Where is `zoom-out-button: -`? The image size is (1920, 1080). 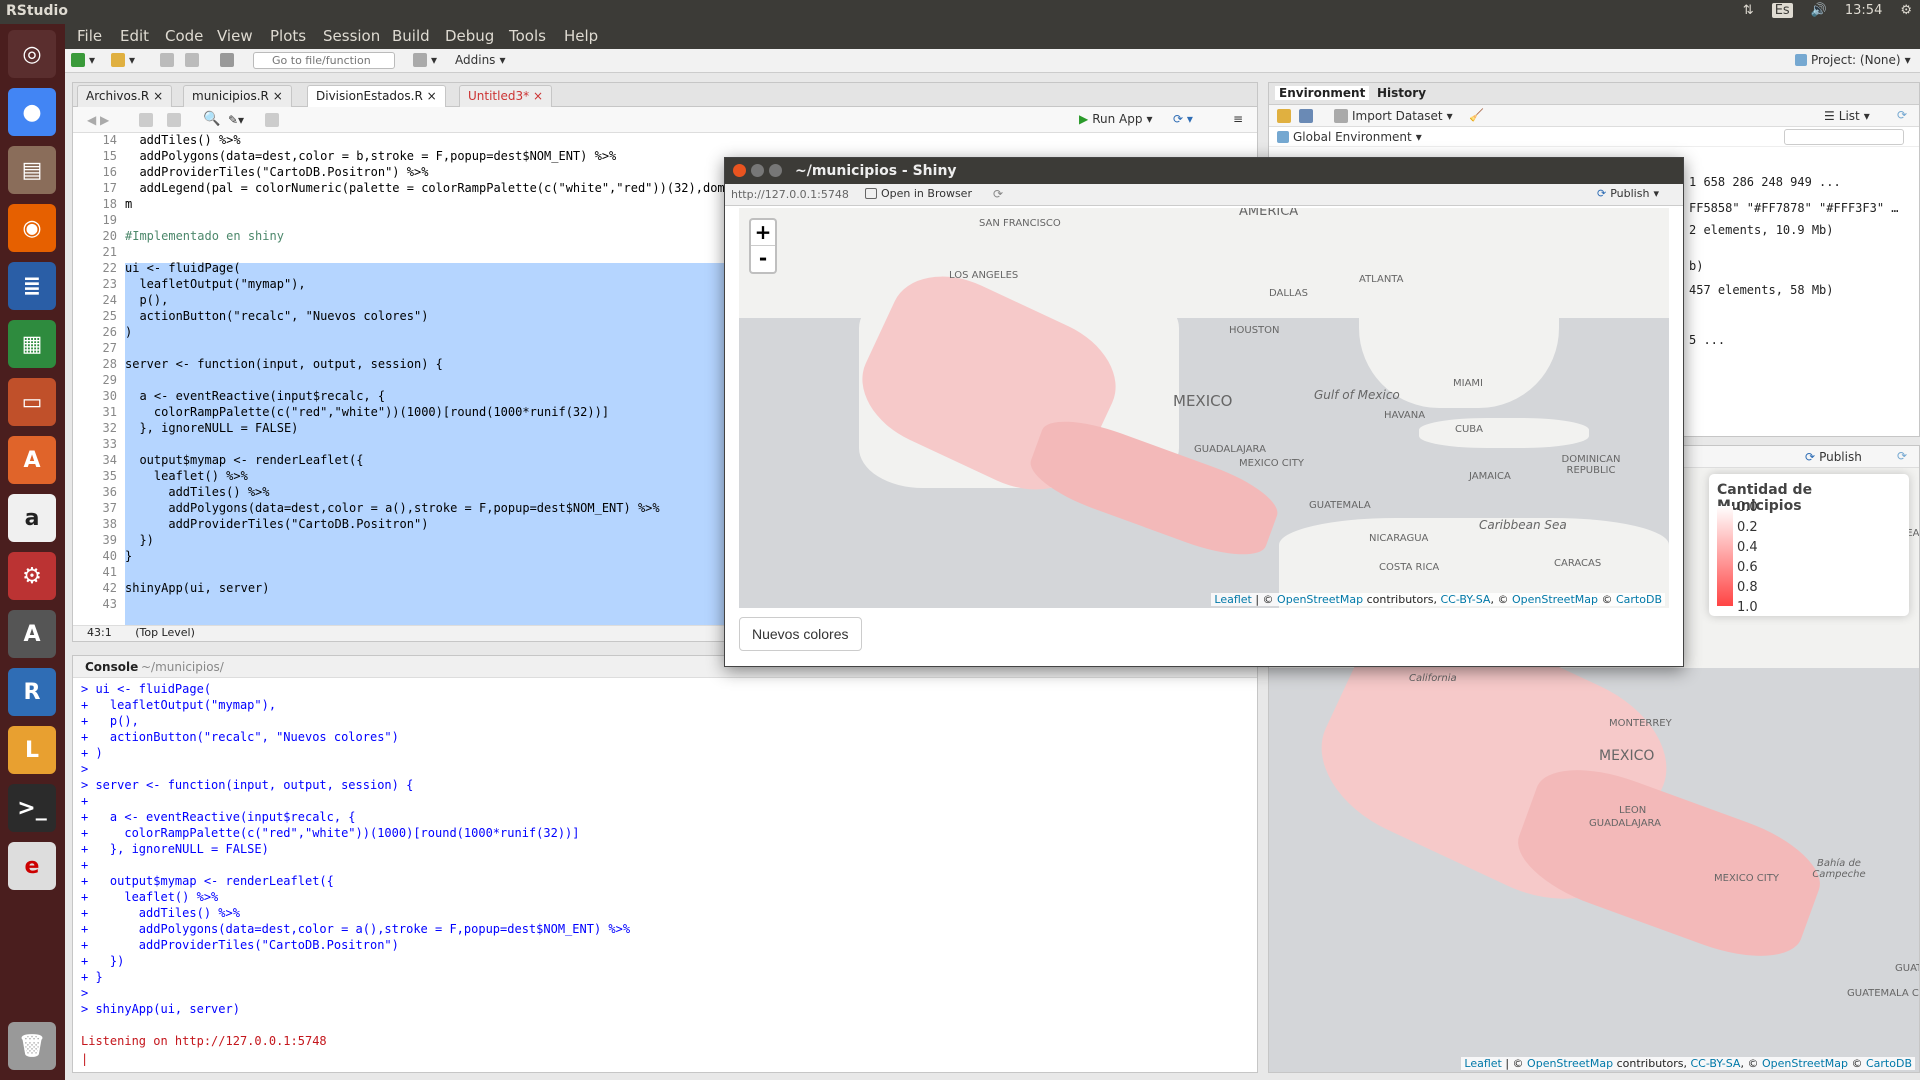 zoom-out-button: - is located at coordinates (763, 259).